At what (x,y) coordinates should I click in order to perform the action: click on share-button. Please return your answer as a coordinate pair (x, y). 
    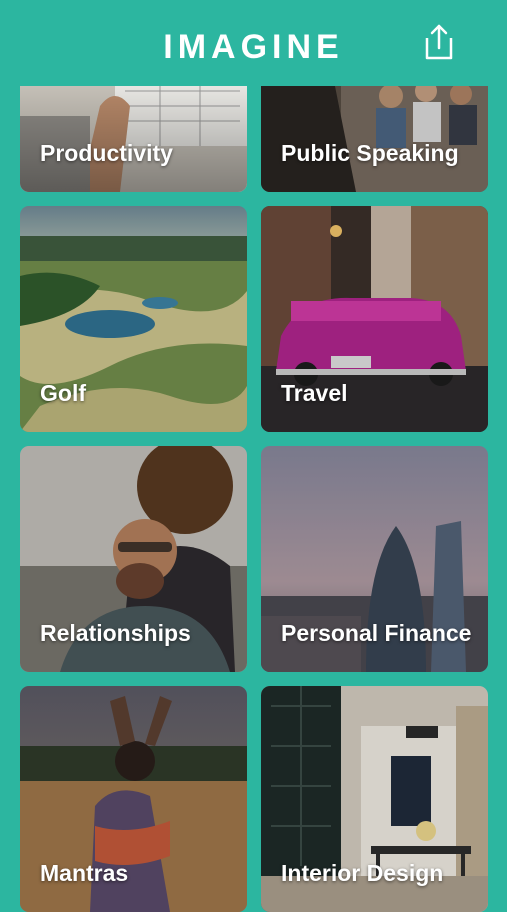
    Looking at the image, I should click on (439, 42).